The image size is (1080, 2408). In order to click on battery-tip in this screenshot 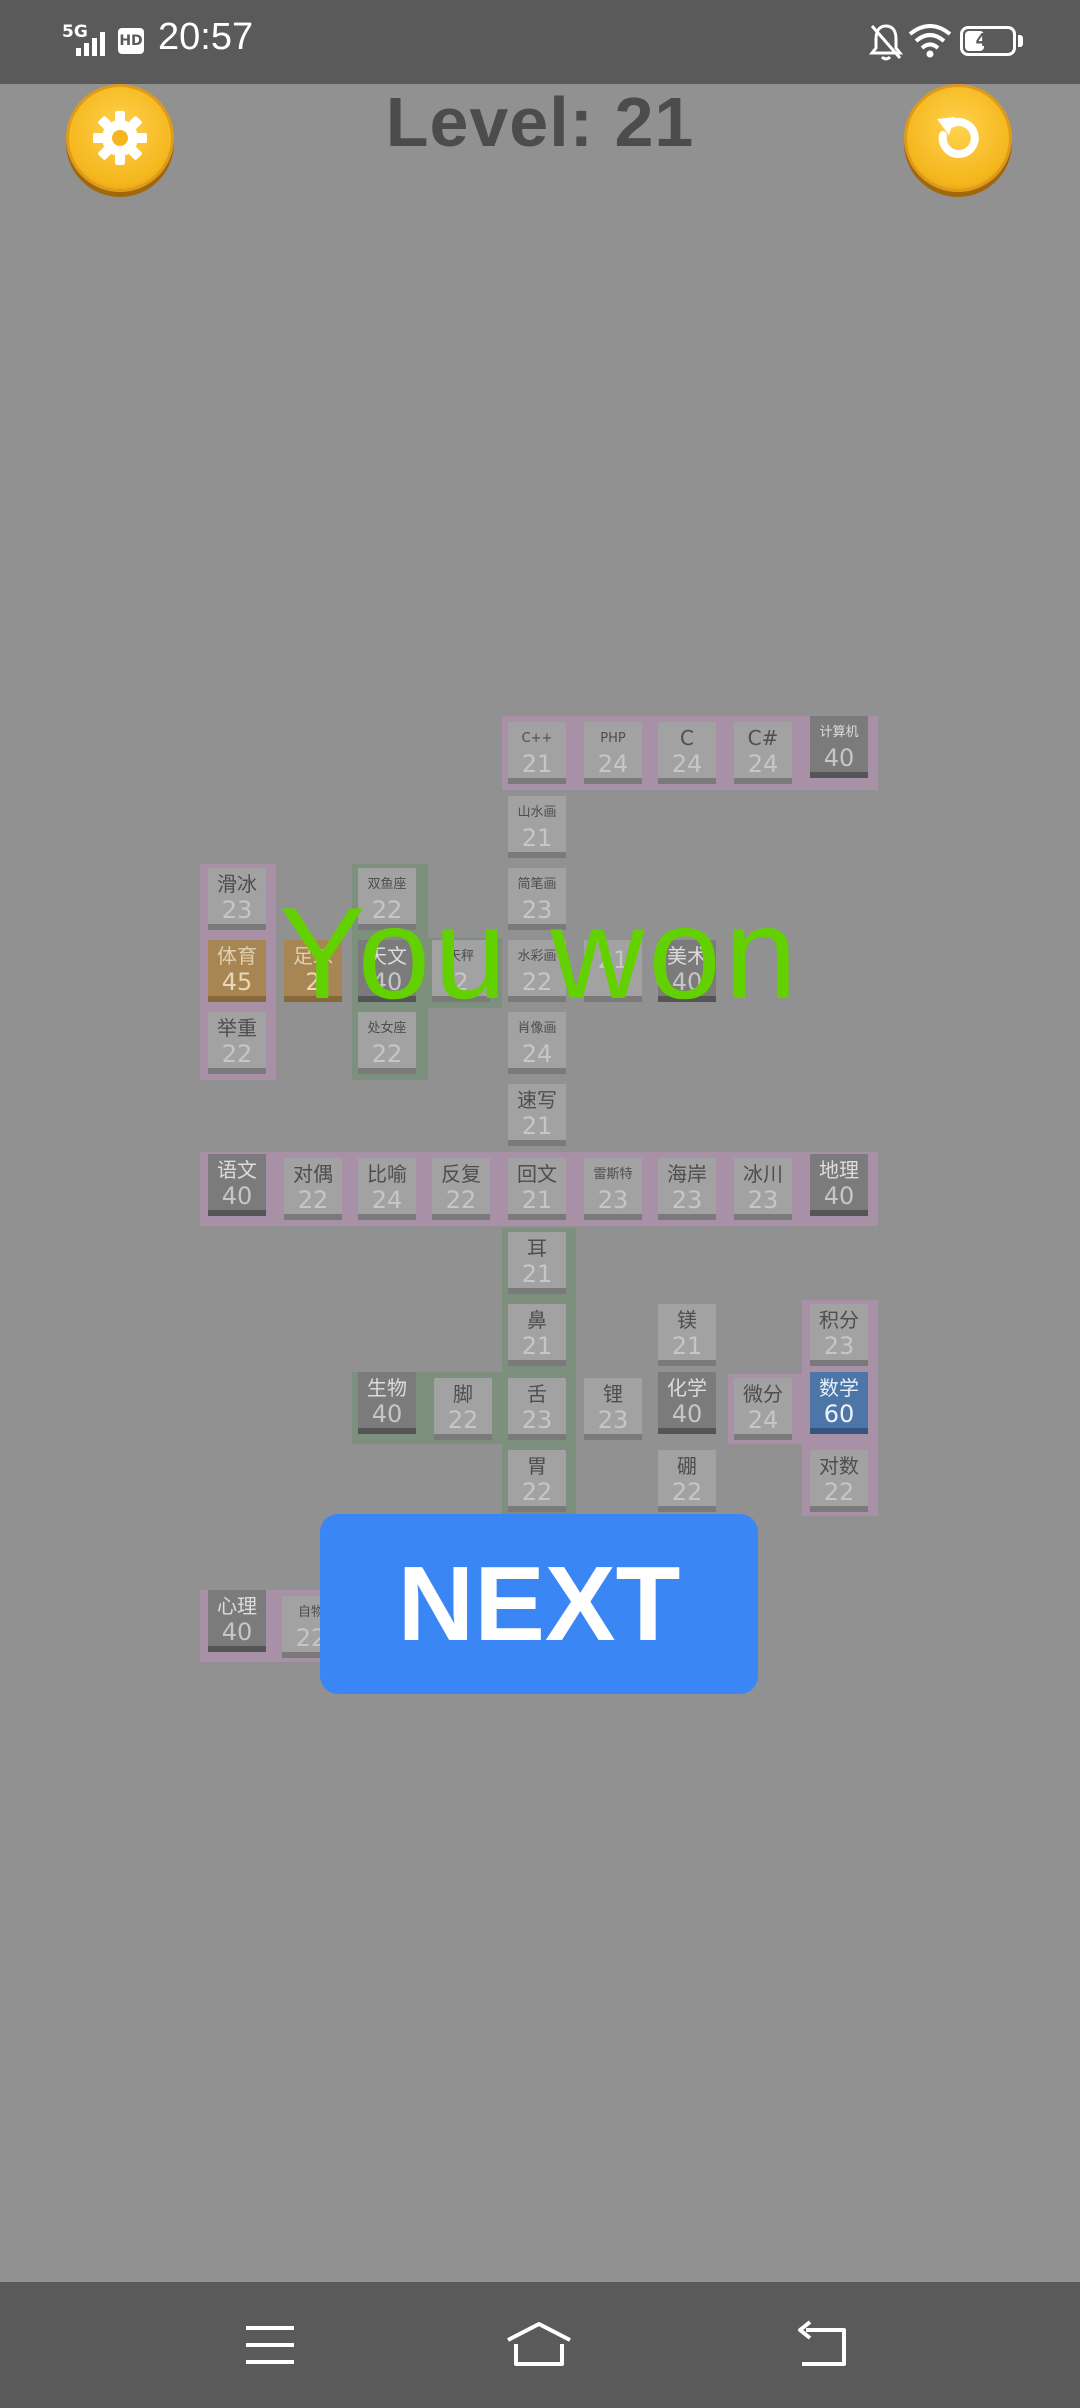, I will do `click(1020, 41)`.